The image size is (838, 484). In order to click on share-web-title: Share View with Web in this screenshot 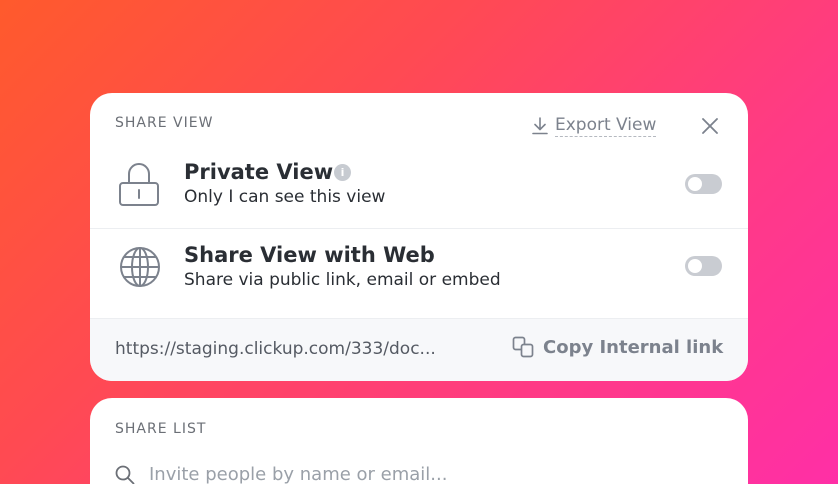, I will do `click(309, 255)`.